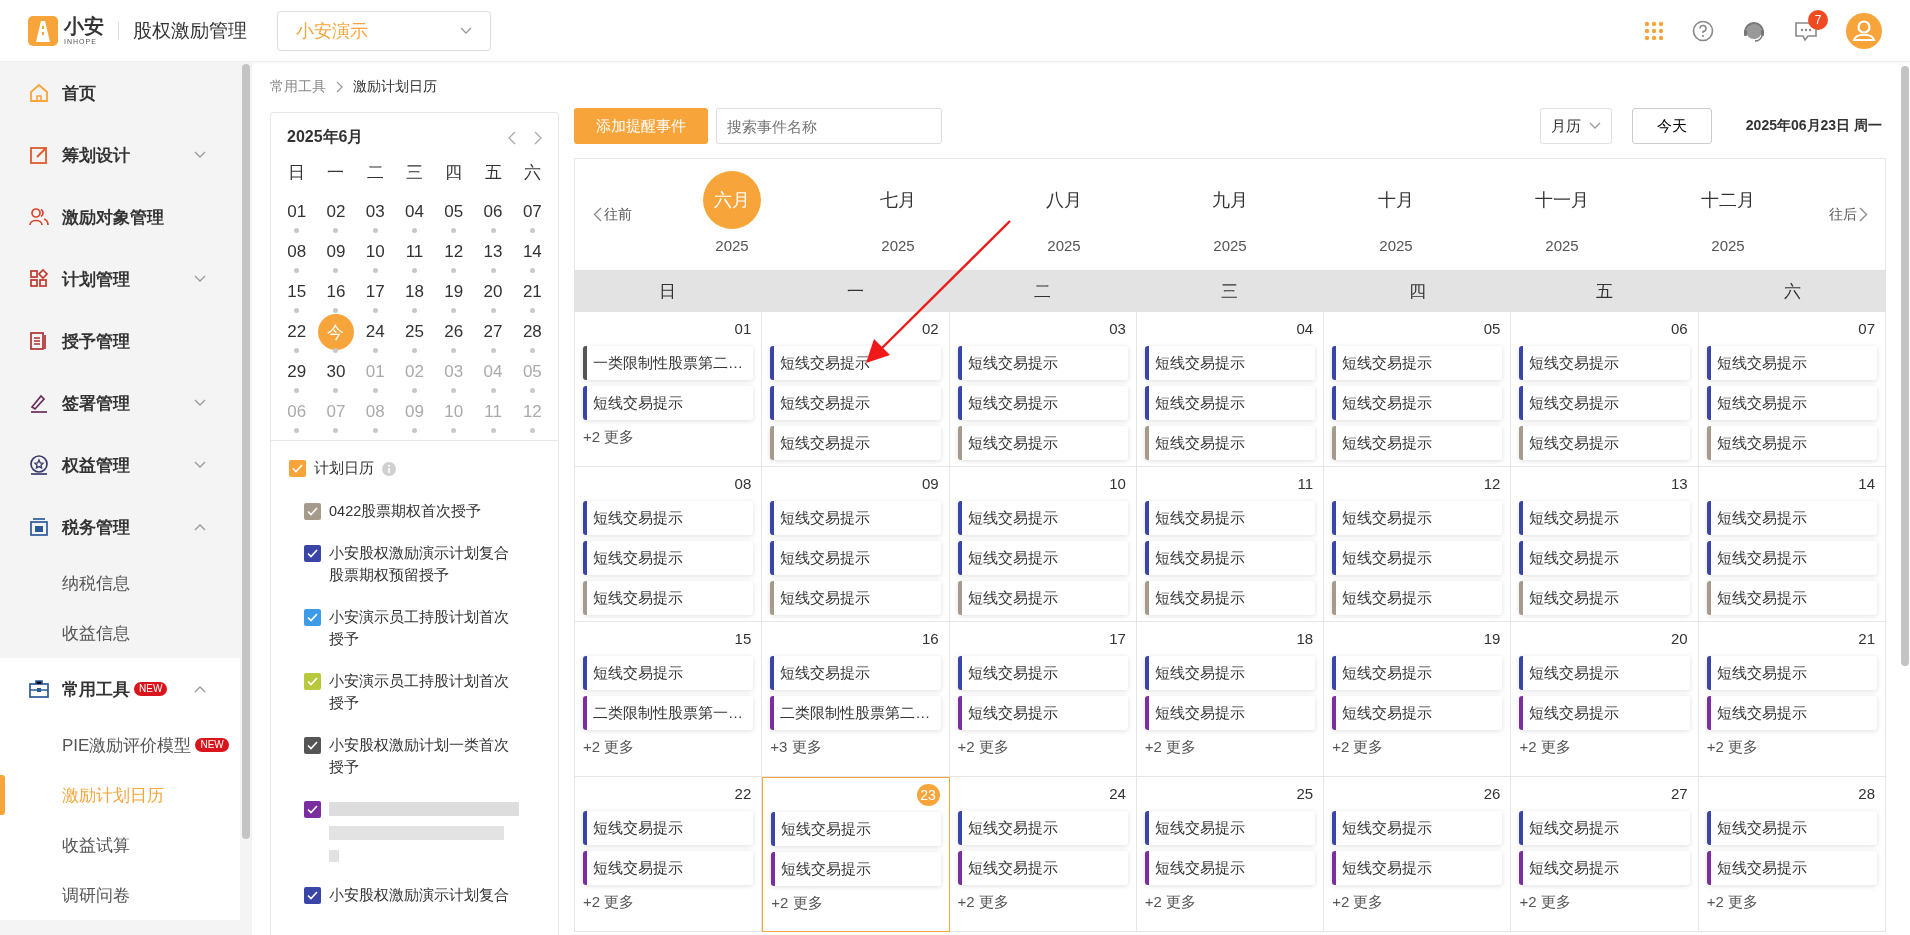  I want to click on sidebar-item: 筹划设计, so click(120, 155).